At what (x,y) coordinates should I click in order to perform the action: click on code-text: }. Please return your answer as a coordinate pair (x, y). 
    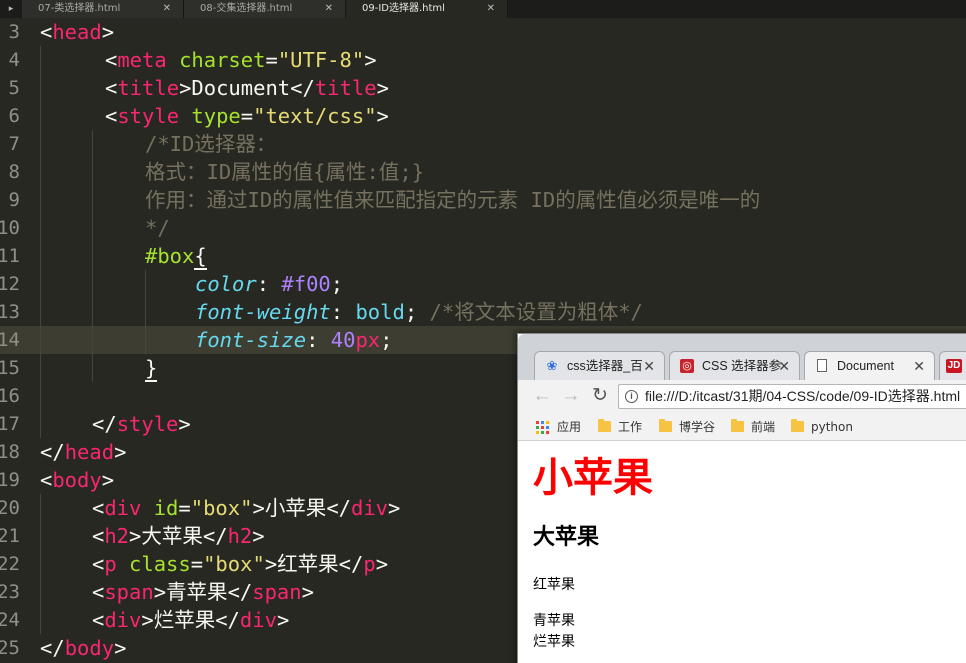
    Looking at the image, I should click on (151, 369).